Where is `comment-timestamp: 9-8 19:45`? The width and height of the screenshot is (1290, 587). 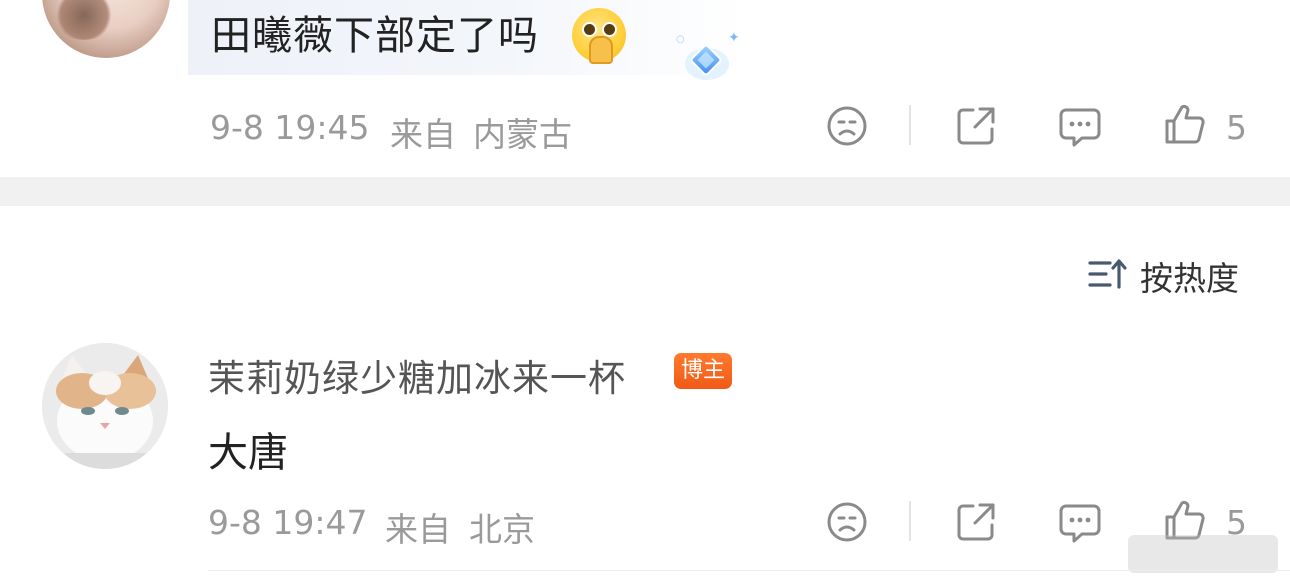 comment-timestamp: 9-8 19:45 is located at coordinates (290, 127).